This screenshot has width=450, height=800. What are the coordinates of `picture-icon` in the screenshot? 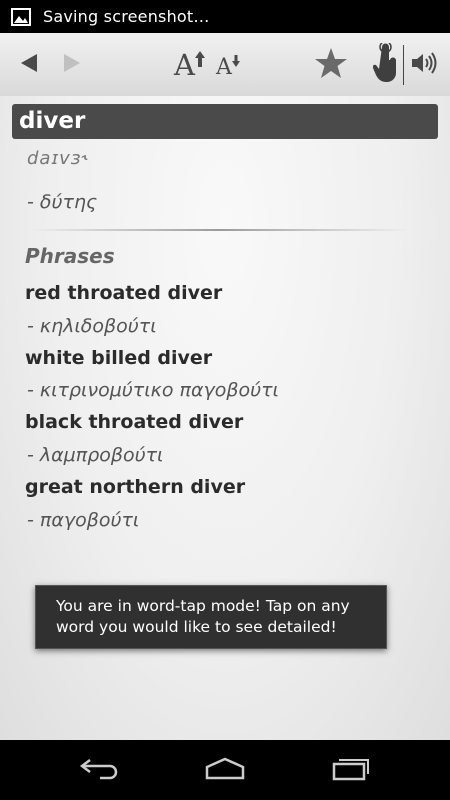 It's located at (21, 16).